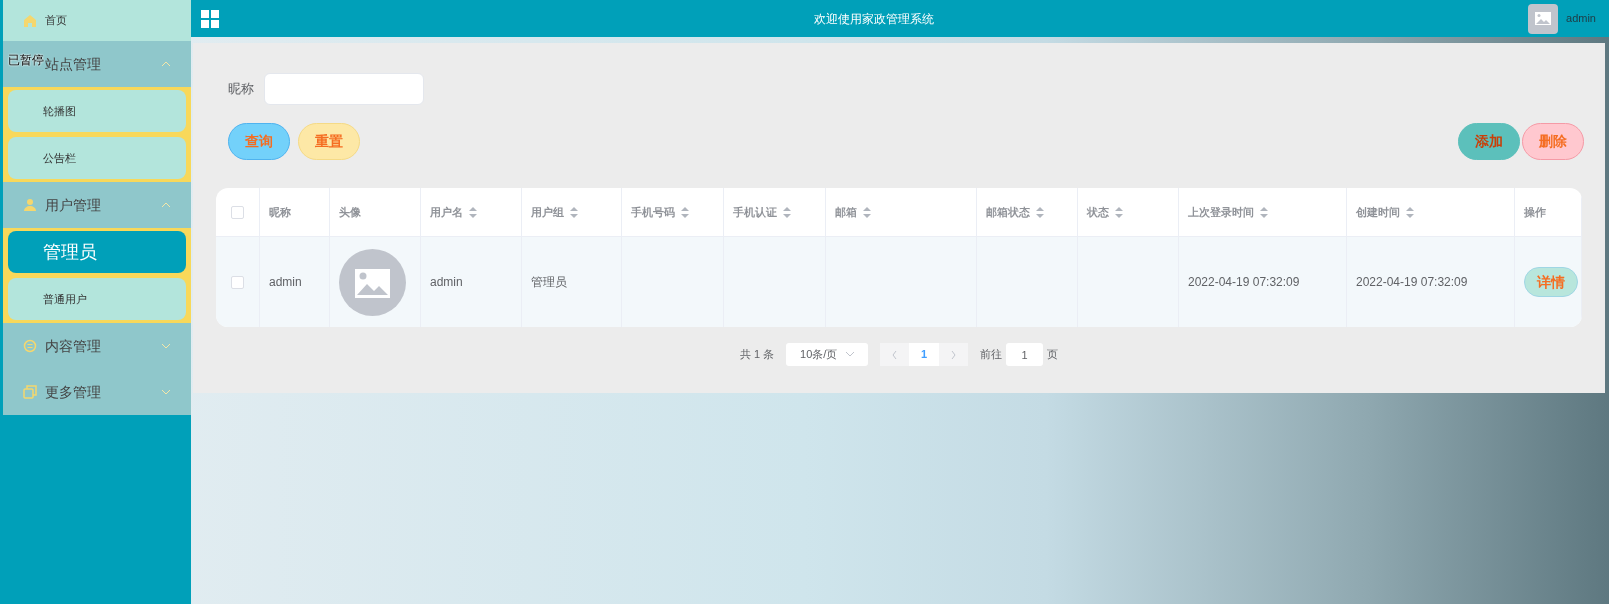  I want to click on chevron-right-icon, so click(954, 354).